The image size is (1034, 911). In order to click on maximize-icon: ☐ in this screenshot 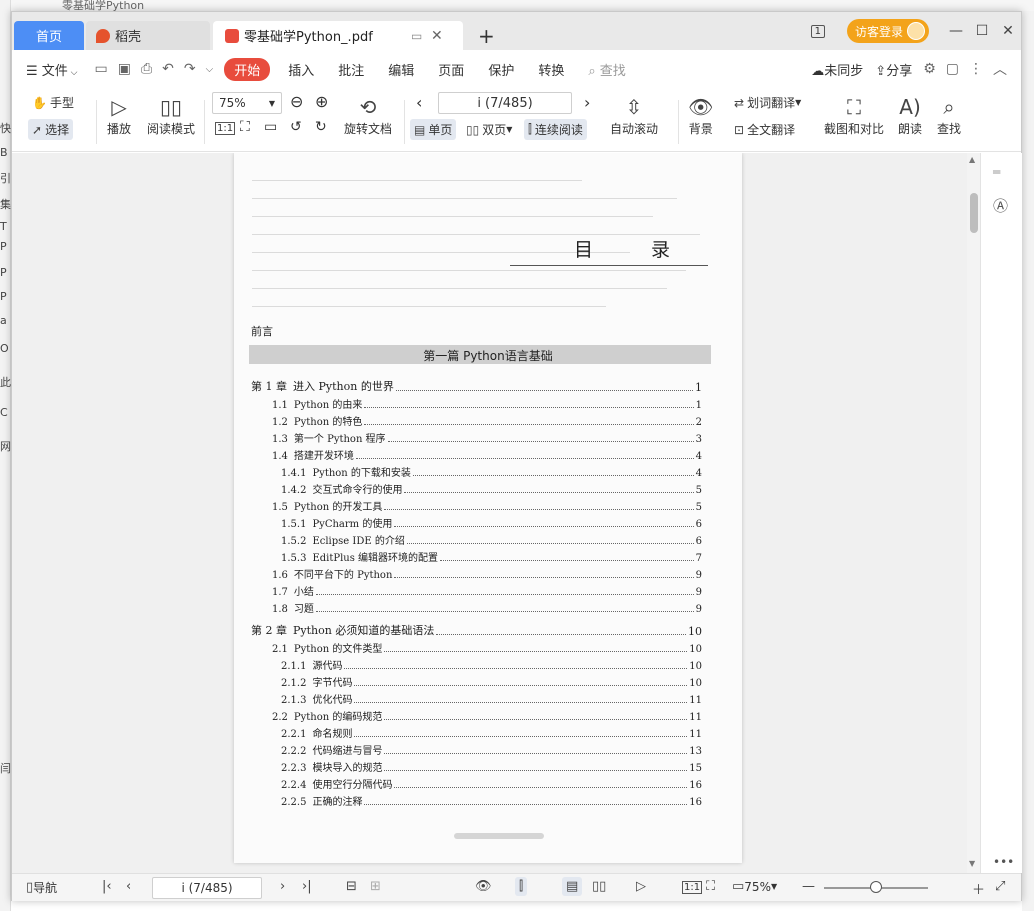, I will do `click(982, 31)`.